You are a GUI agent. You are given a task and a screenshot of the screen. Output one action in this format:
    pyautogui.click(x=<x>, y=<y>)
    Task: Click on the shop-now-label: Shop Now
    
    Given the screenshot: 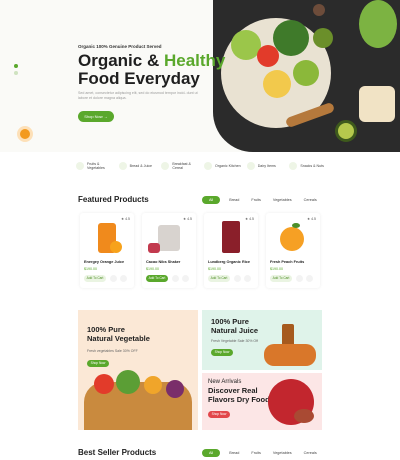 What is the action you would take?
    pyautogui.click(x=93, y=116)
    